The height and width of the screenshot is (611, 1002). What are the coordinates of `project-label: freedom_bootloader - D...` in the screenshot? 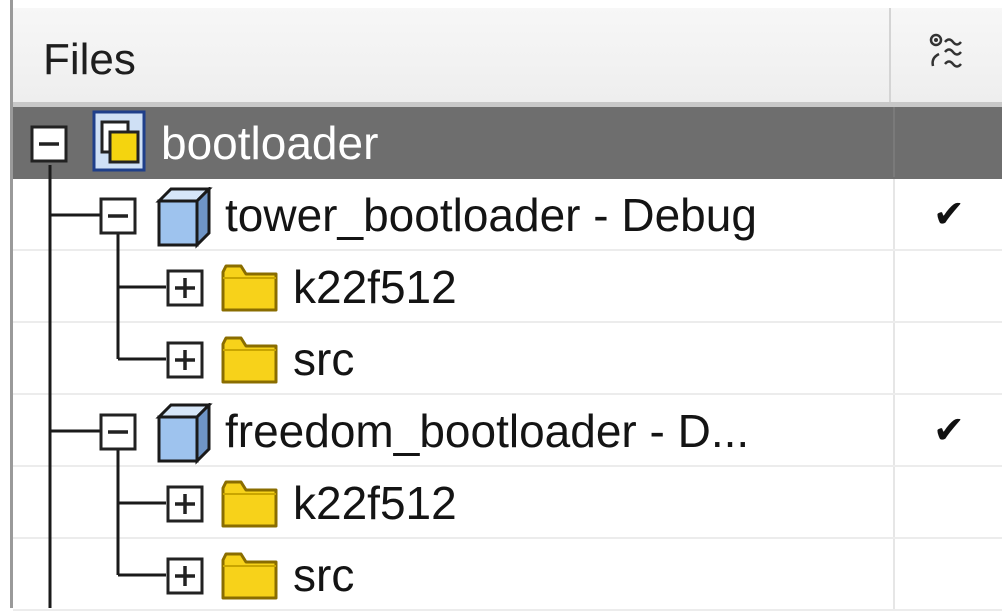 It's located at (487, 431).